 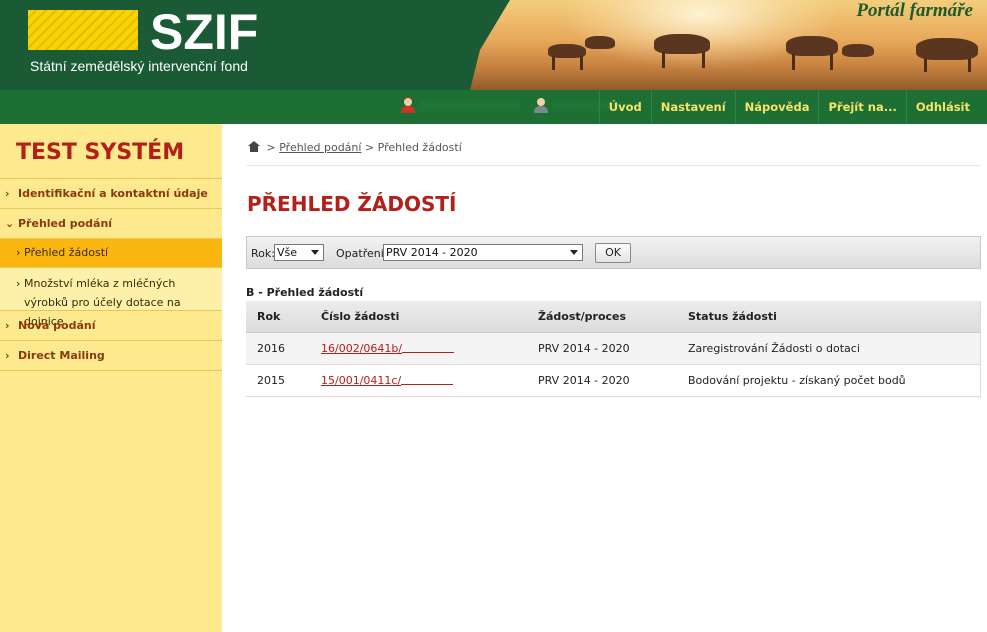 I want to click on sidebar-item-label: Přehled podání, so click(x=65, y=223).